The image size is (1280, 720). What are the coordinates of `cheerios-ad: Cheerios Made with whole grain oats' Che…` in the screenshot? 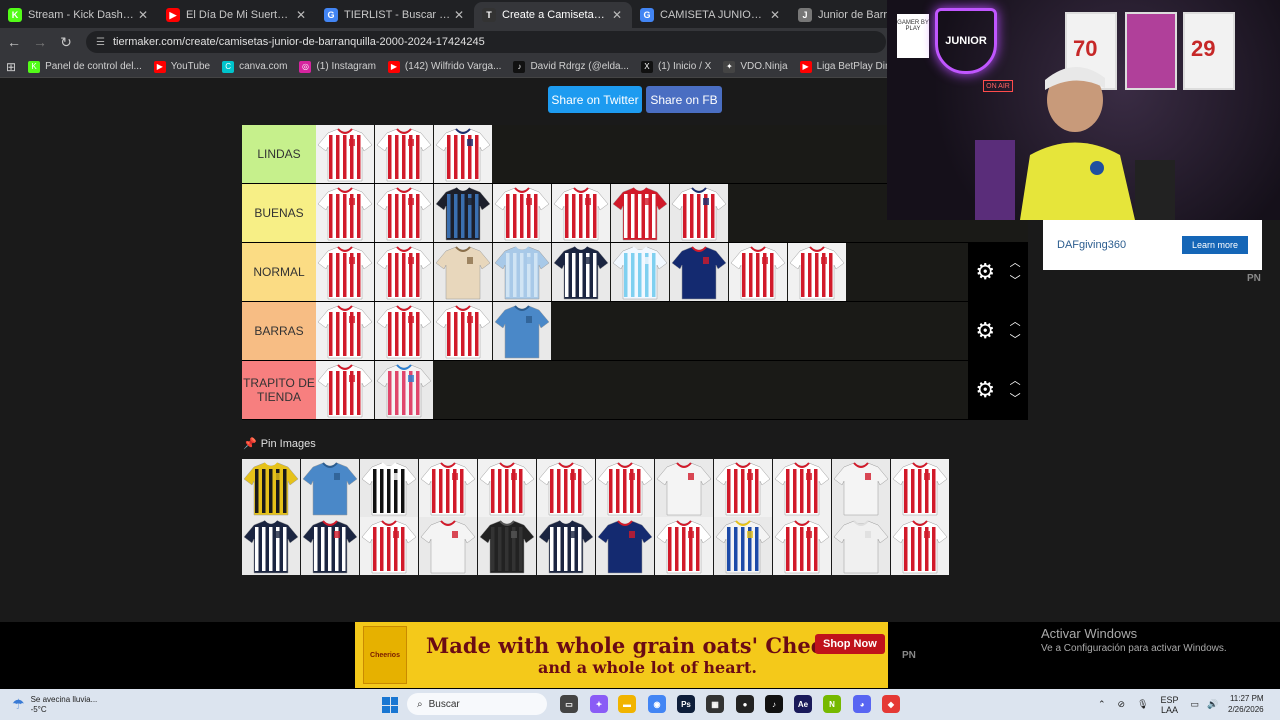 It's located at (621, 655).